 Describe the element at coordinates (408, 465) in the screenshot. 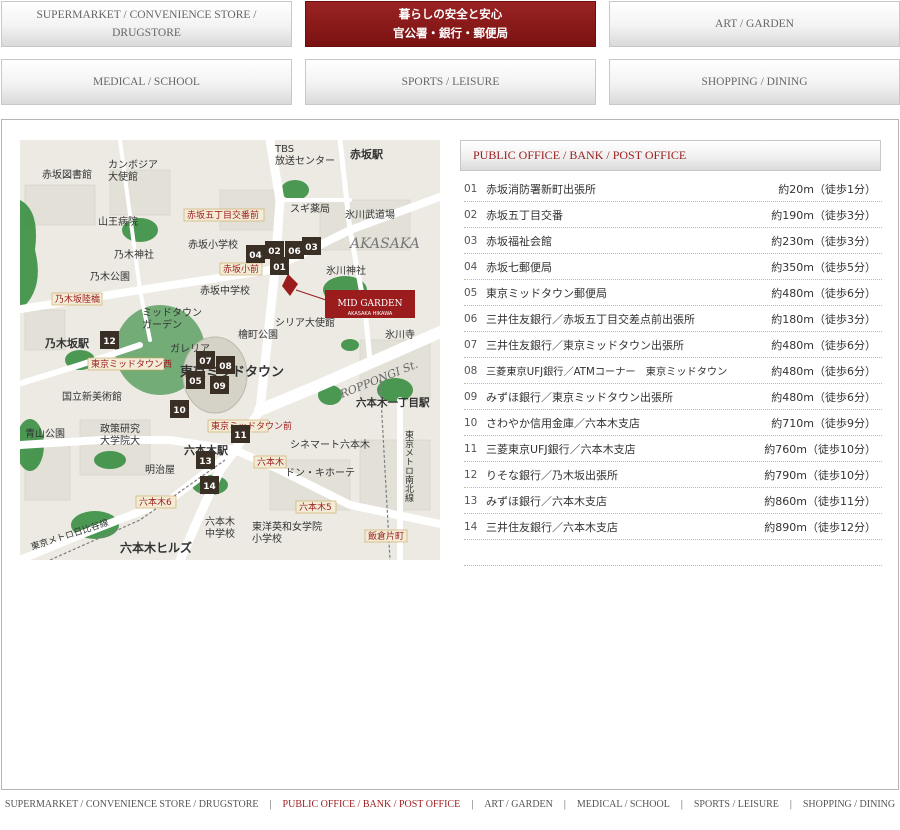

I see `label-namboku: 東京メトロ南北線` at that location.